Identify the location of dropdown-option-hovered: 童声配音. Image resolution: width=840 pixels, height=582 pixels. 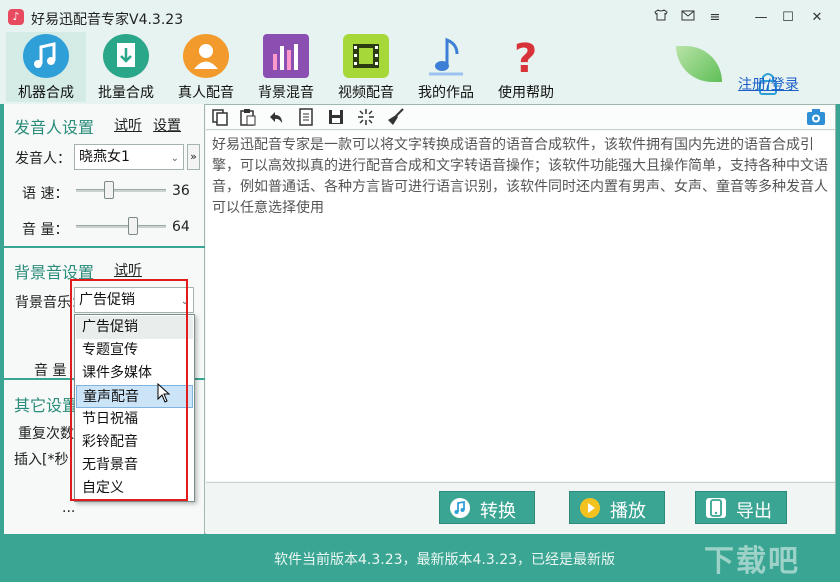
(134, 396).